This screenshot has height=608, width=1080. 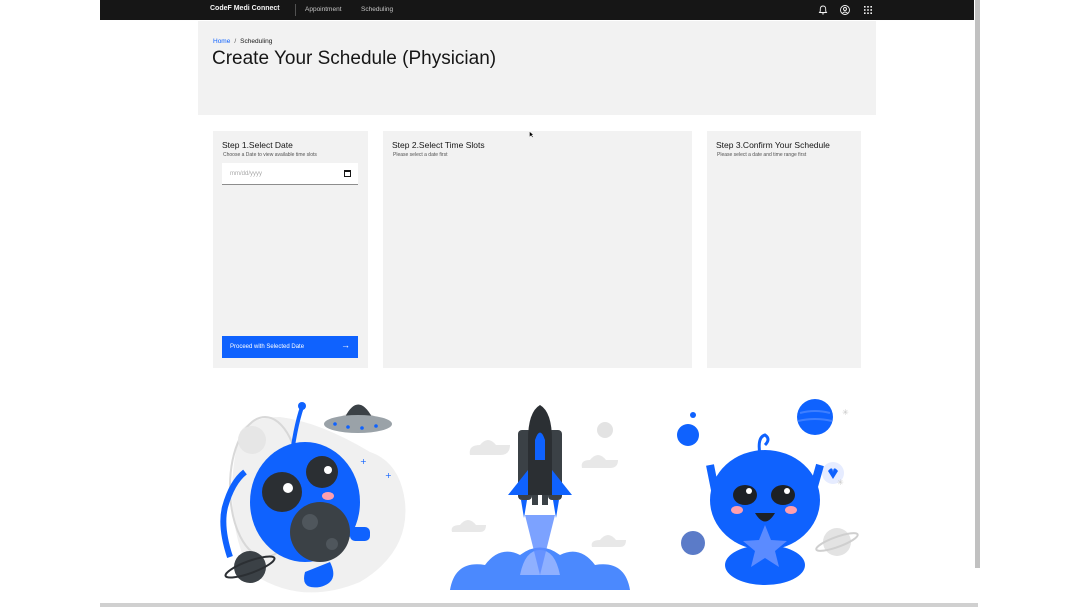 I want to click on date-input-placeholder: mm/dd/yyyy, so click(x=246, y=174).